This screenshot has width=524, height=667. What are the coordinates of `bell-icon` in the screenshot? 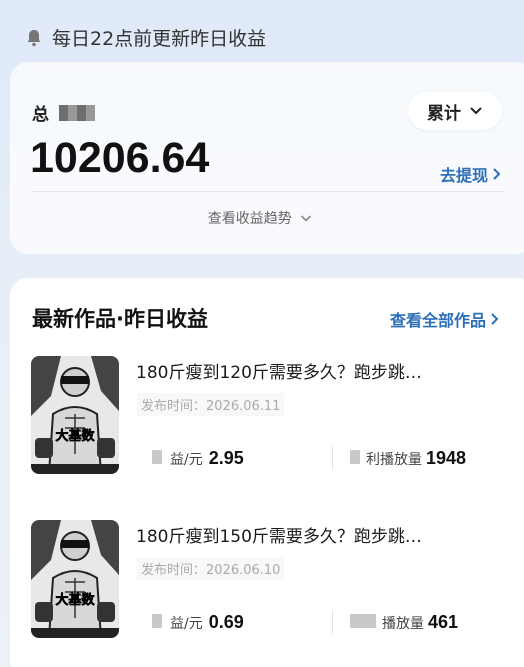 It's located at (34, 37).